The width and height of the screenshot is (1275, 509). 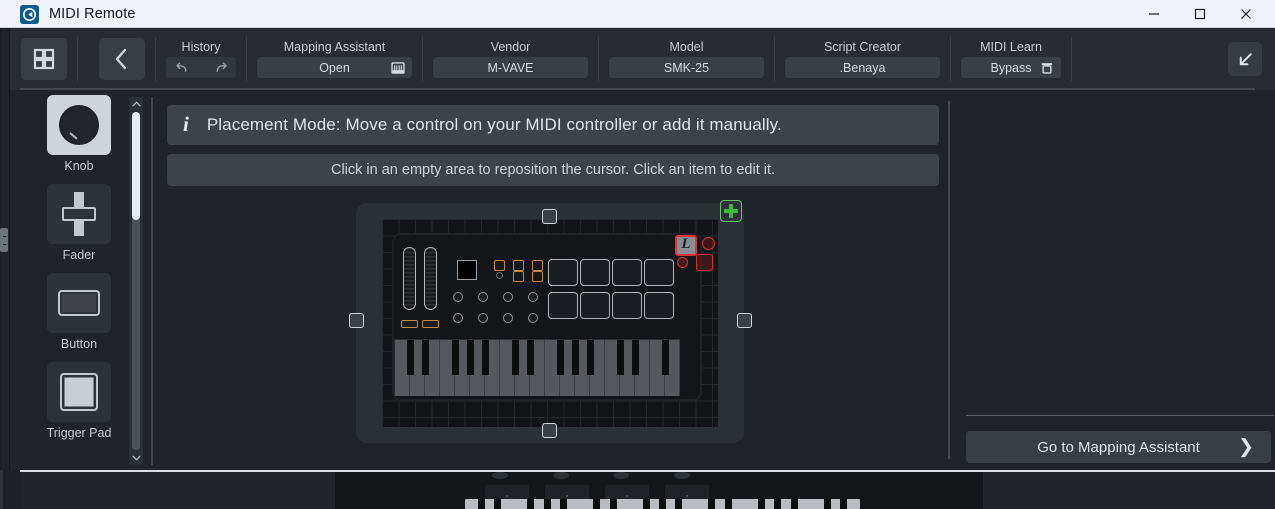 What do you see at coordinates (220, 67) in the screenshot?
I see `redo-icon` at bounding box center [220, 67].